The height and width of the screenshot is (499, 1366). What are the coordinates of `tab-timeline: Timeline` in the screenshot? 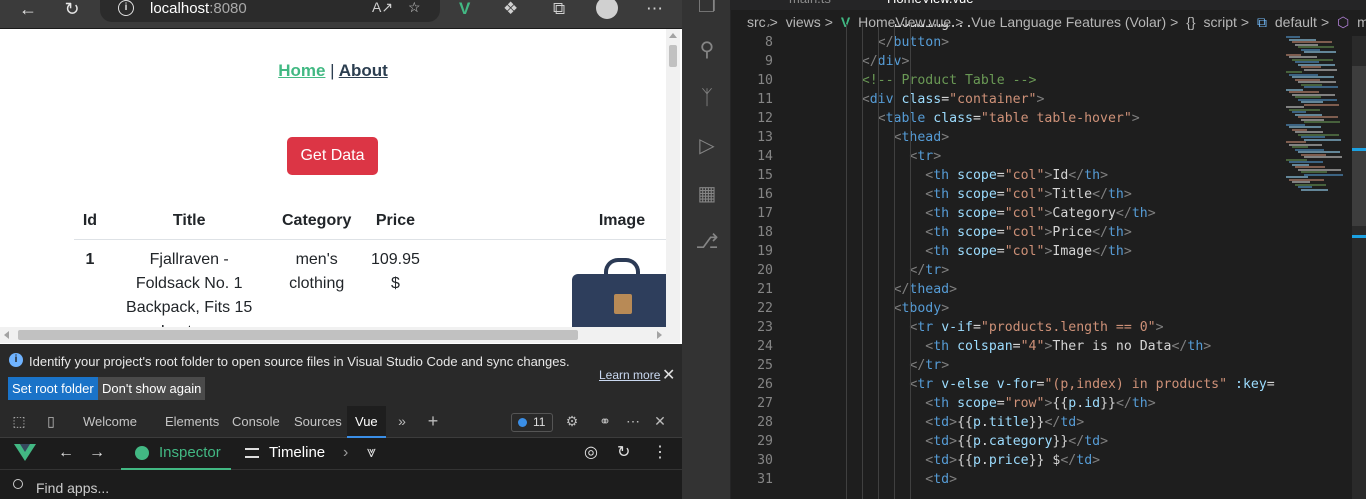 It's located at (285, 454).